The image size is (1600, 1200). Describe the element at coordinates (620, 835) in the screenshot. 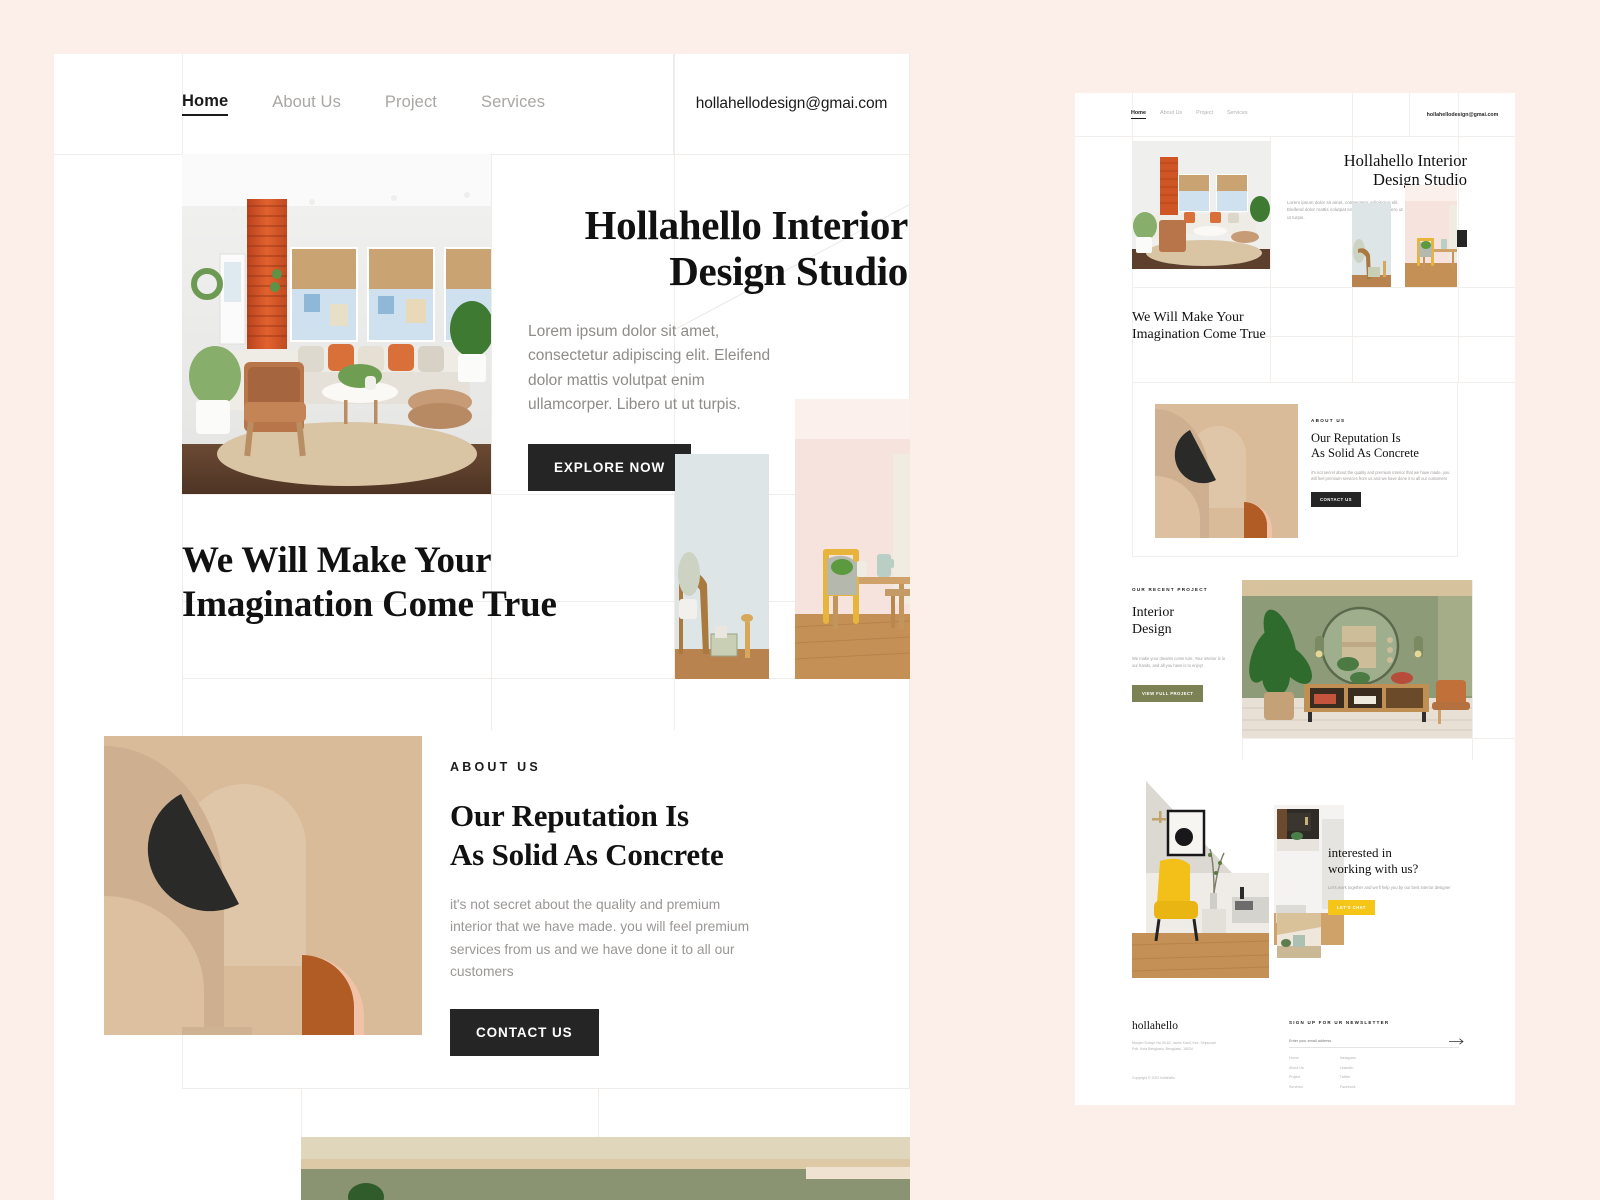

I see `about-title: Our Reputation Is As Solid As Concrete` at that location.